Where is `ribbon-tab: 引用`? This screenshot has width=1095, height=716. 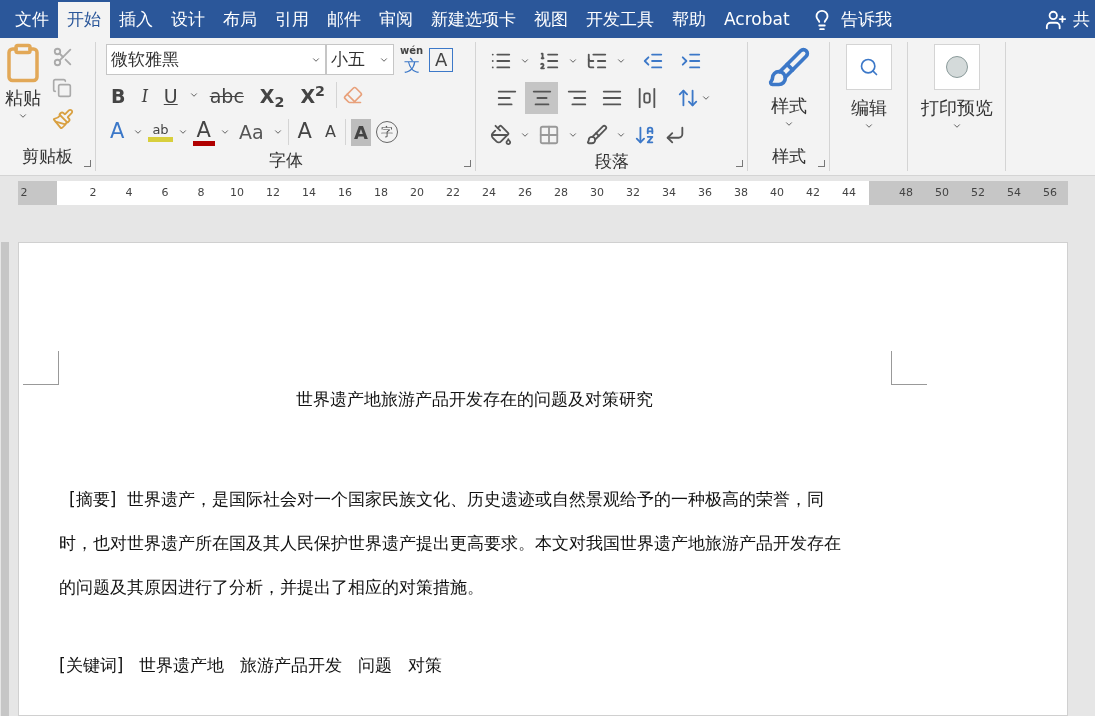 ribbon-tab: 引用 is located at coordinates (292, 20).